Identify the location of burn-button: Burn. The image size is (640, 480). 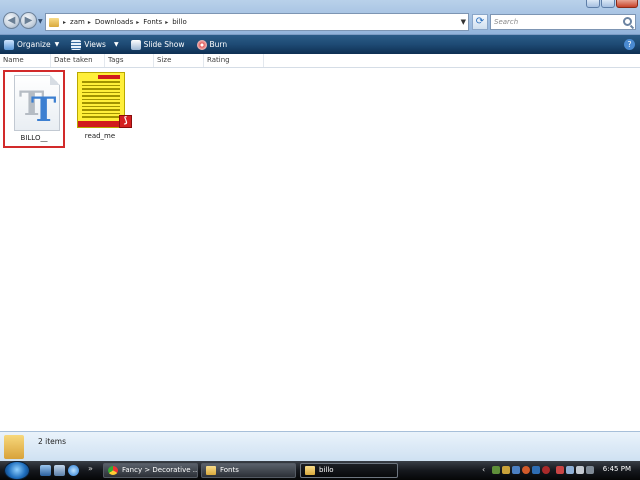
(212, 44).